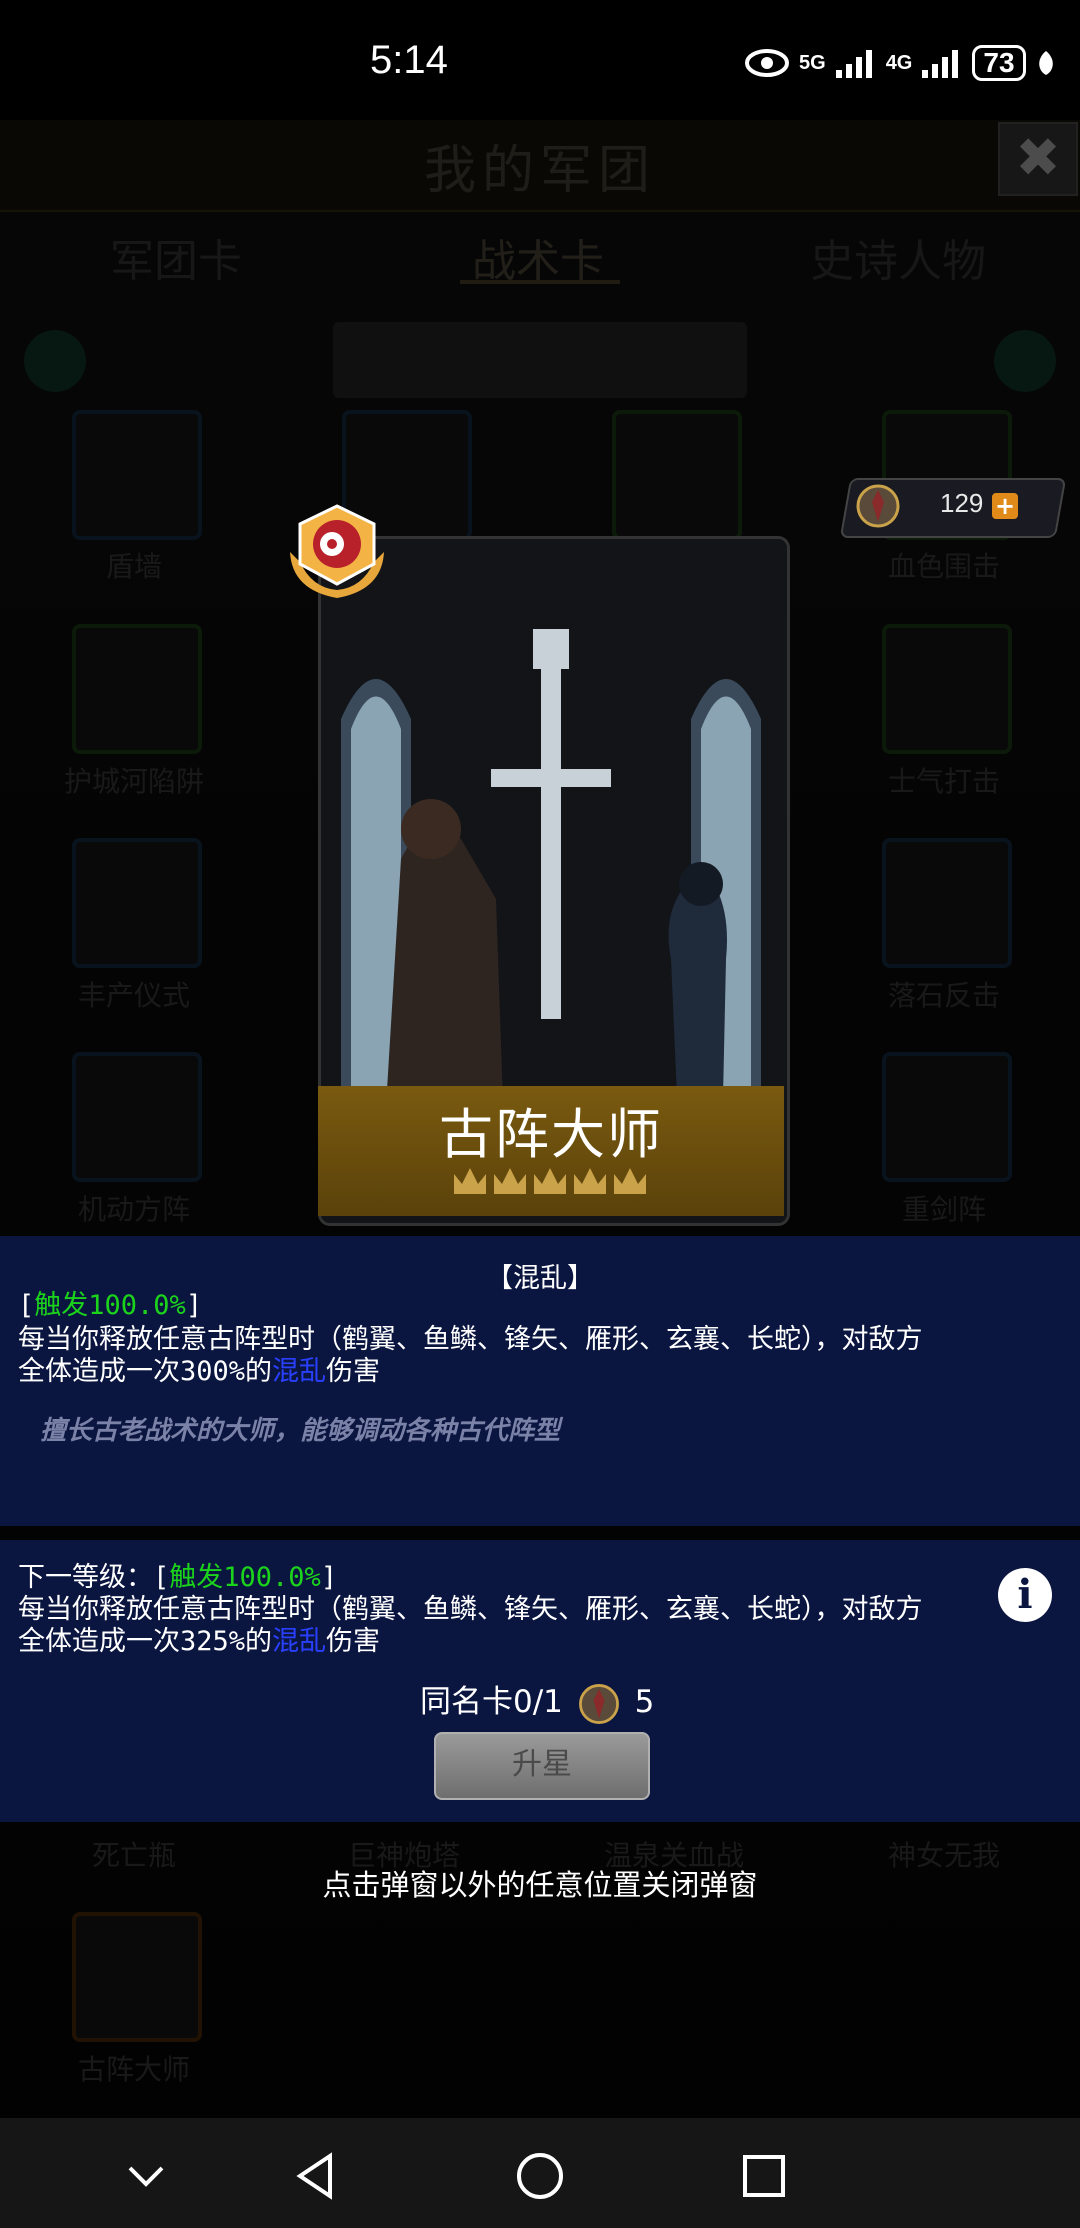 The image size is (1080, 2228). Describe the element at coordinates (470, 1339) in the screenshot. I see `current-effect-line1: 每当你释放任意古阵型时（鹤翼、鱼鳞、锋矢、雁形、玄襄、长蛇），对敌方` at that location.